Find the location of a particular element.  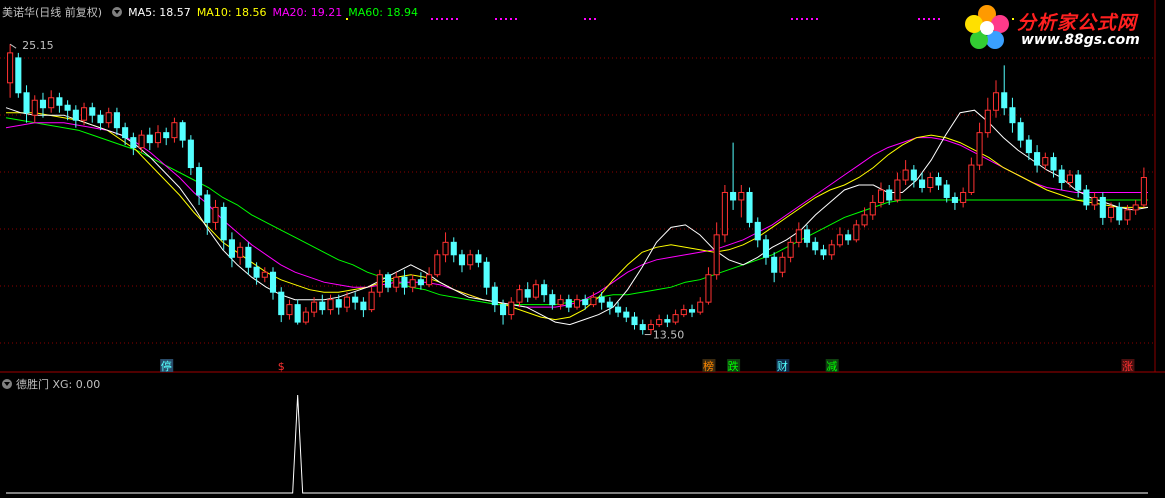

stock-title: 美诺华(日线 前复权) is located at coordinates (52, 12).